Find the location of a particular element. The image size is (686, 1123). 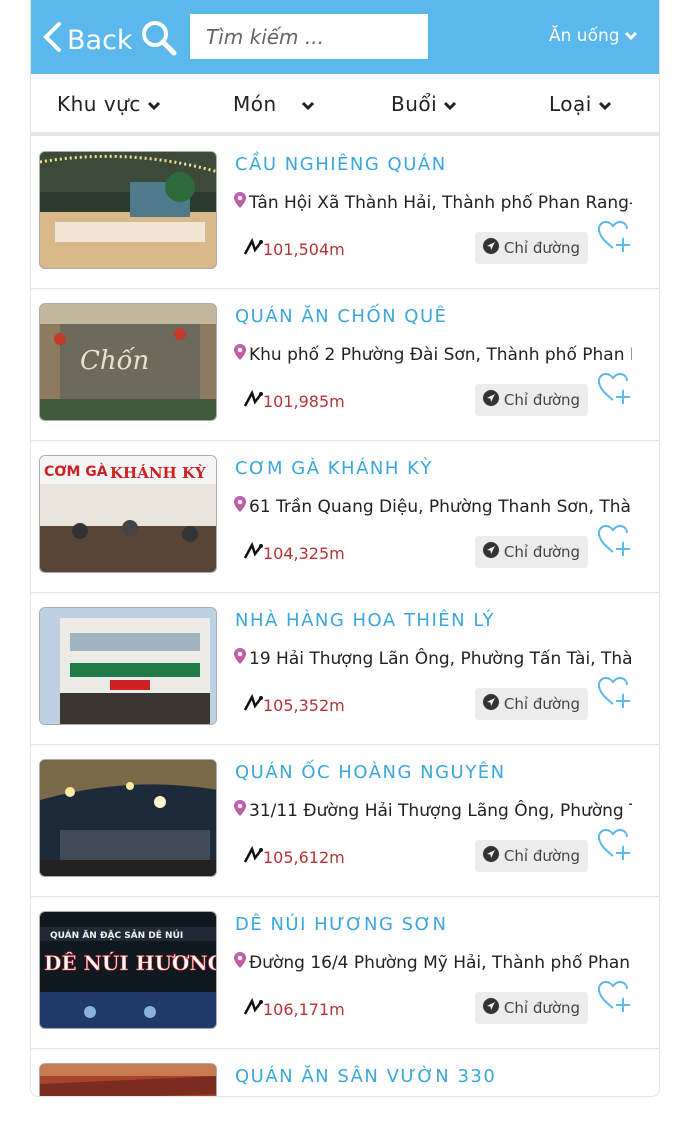

distance: 105,612m is located at coordinates (294, 856).